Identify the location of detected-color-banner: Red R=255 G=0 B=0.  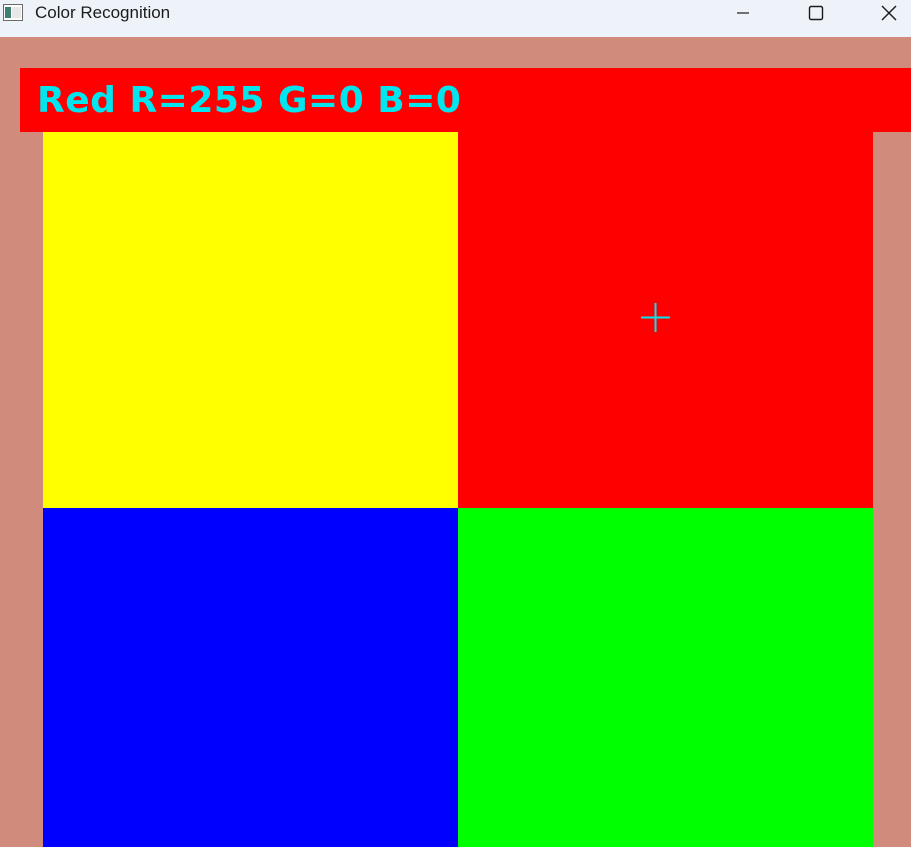
(465, 100).